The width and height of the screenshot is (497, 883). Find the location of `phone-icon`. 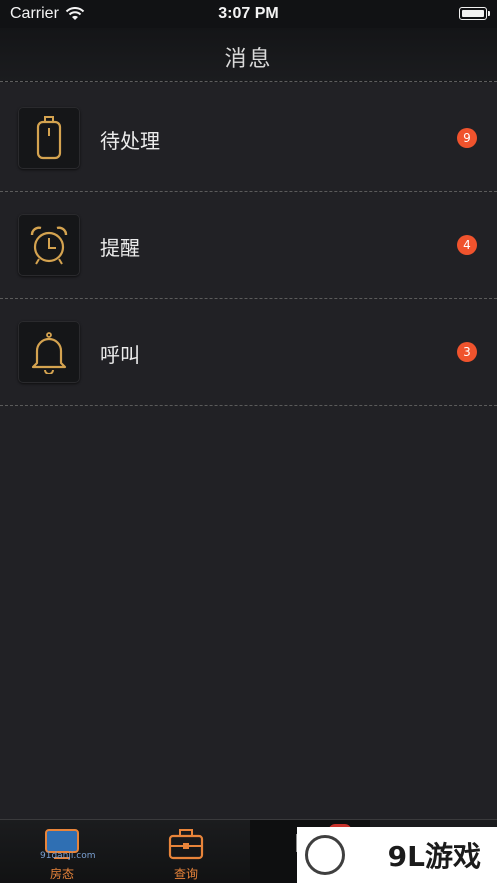

phone-icon is located at coordinates (49, 138).